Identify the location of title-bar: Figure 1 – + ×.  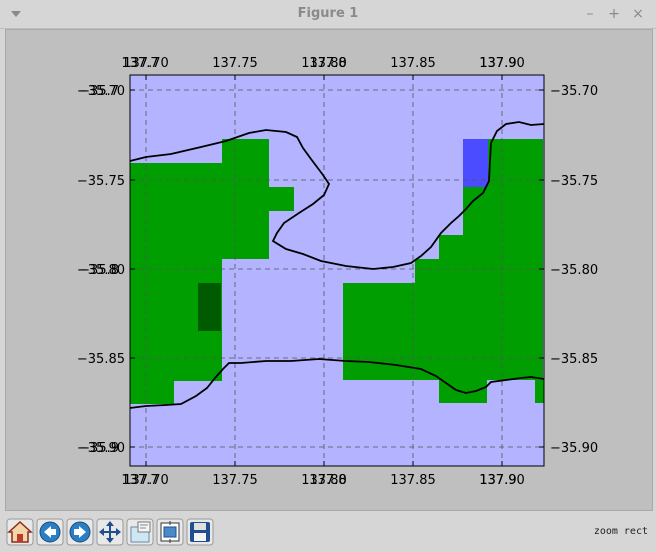
(328, 14).